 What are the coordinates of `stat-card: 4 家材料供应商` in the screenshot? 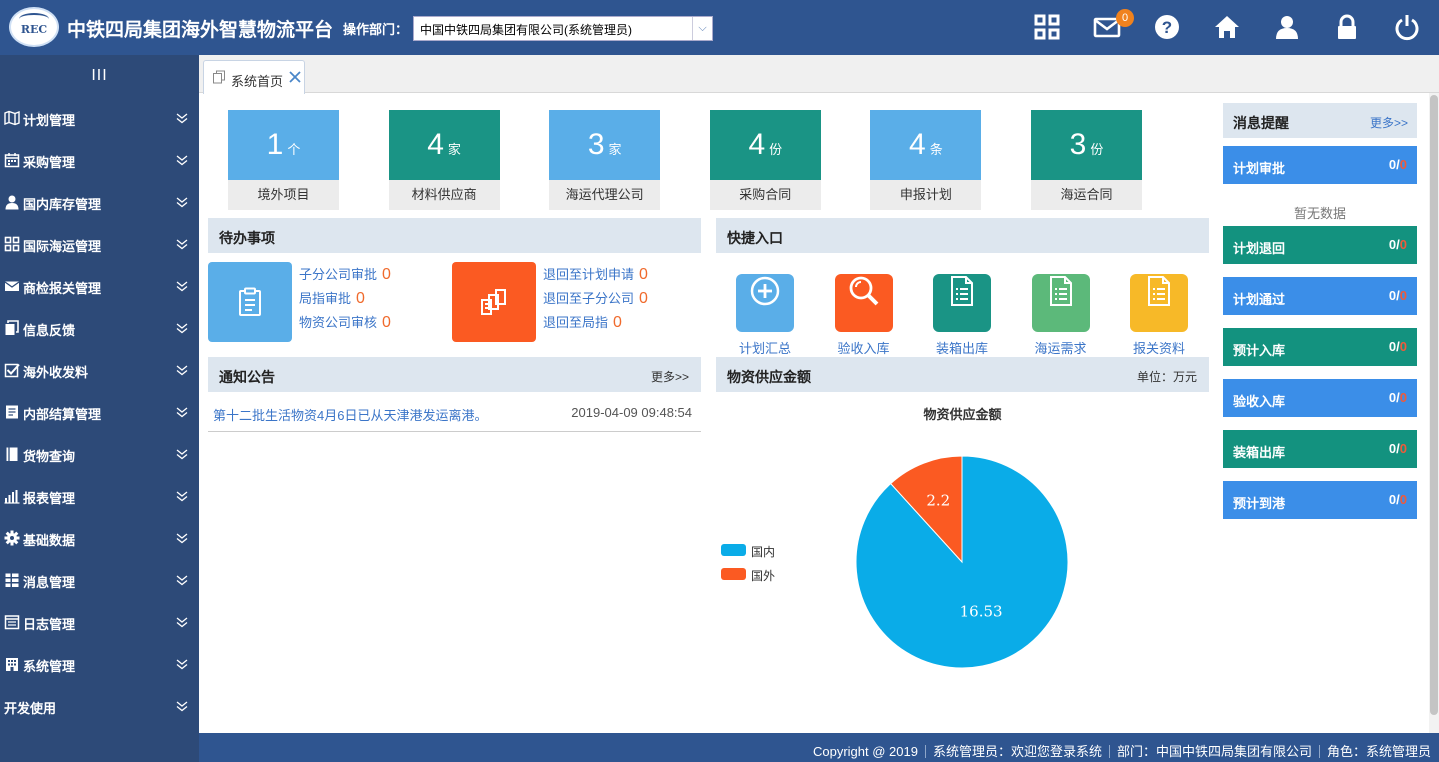 It's located at (444, 160).